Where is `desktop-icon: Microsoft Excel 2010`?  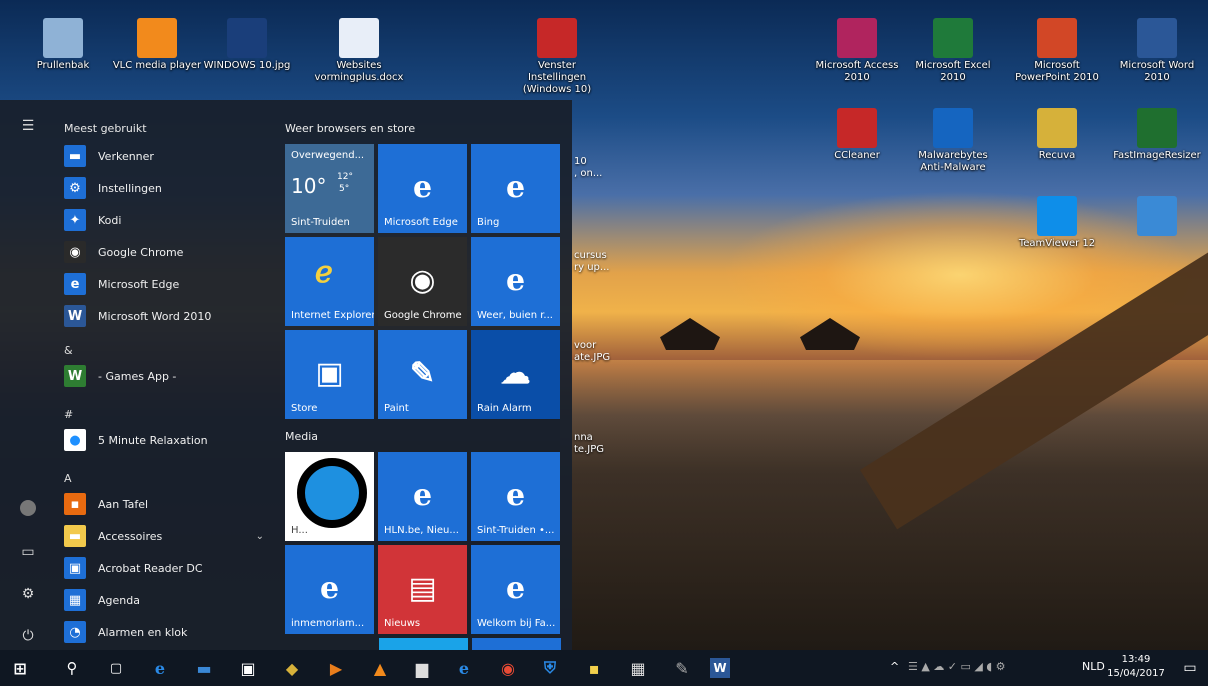 desktop-icon: Microsoft Excel 2010 is located at coordinates (953, 51).